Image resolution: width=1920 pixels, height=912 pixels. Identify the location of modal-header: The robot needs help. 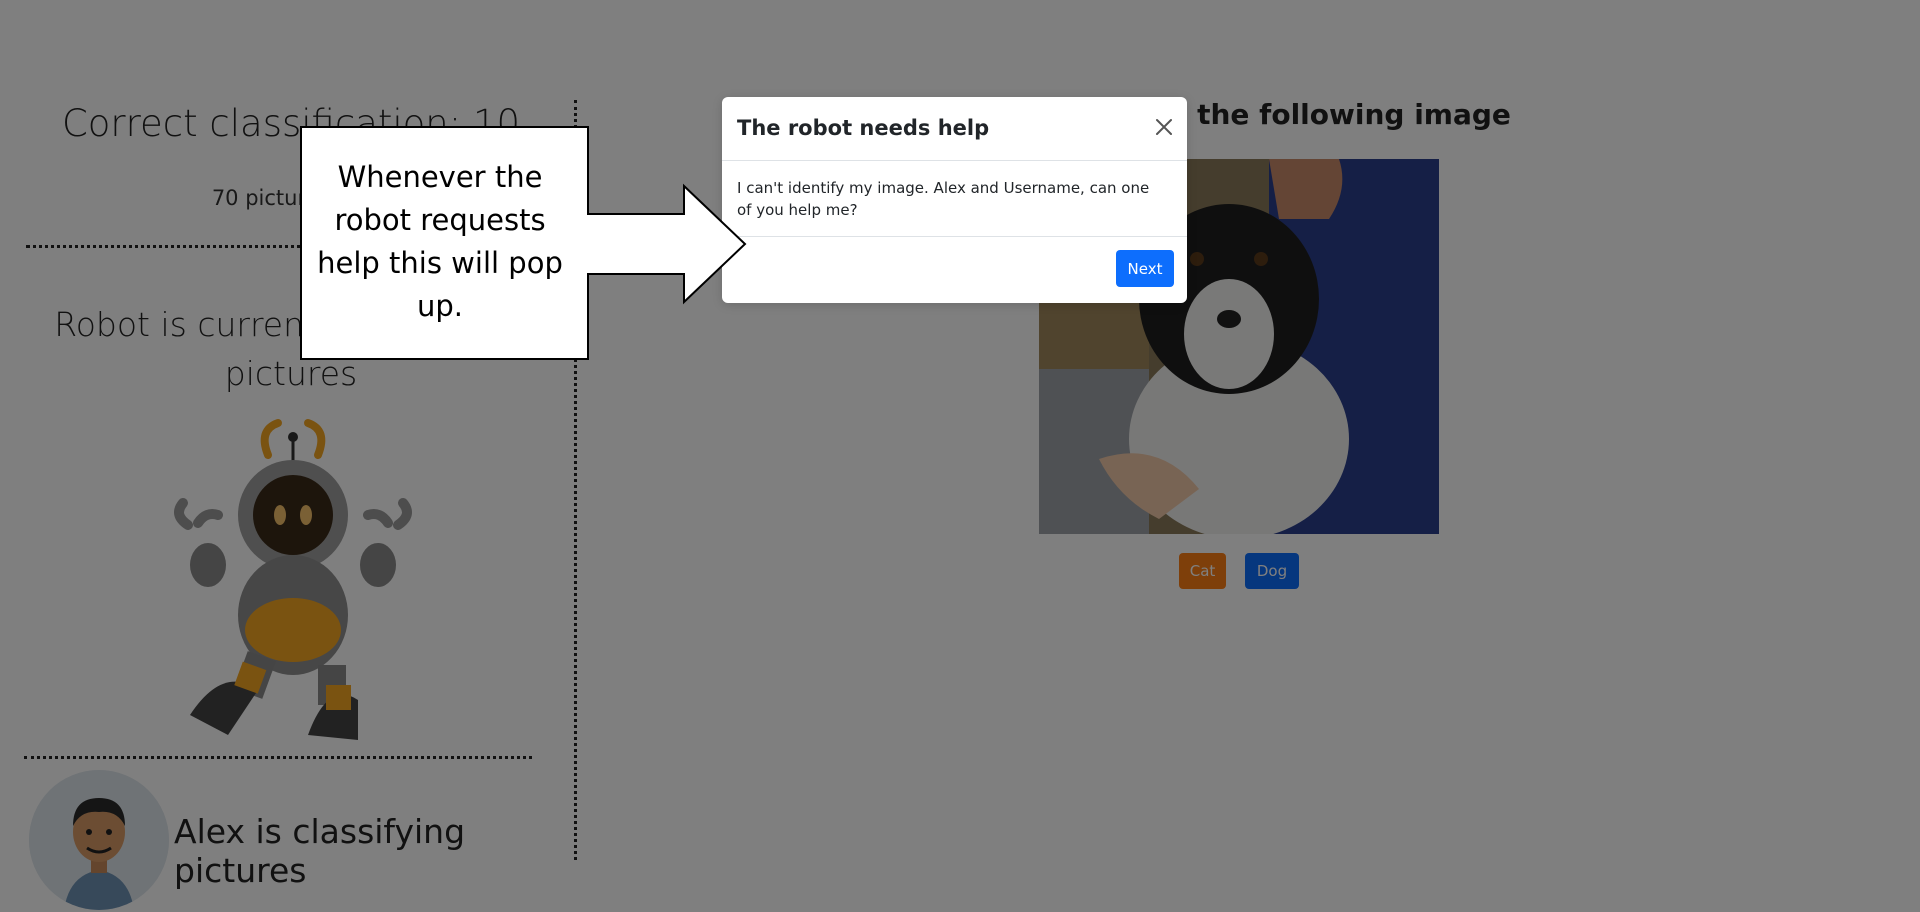
(954, 129).